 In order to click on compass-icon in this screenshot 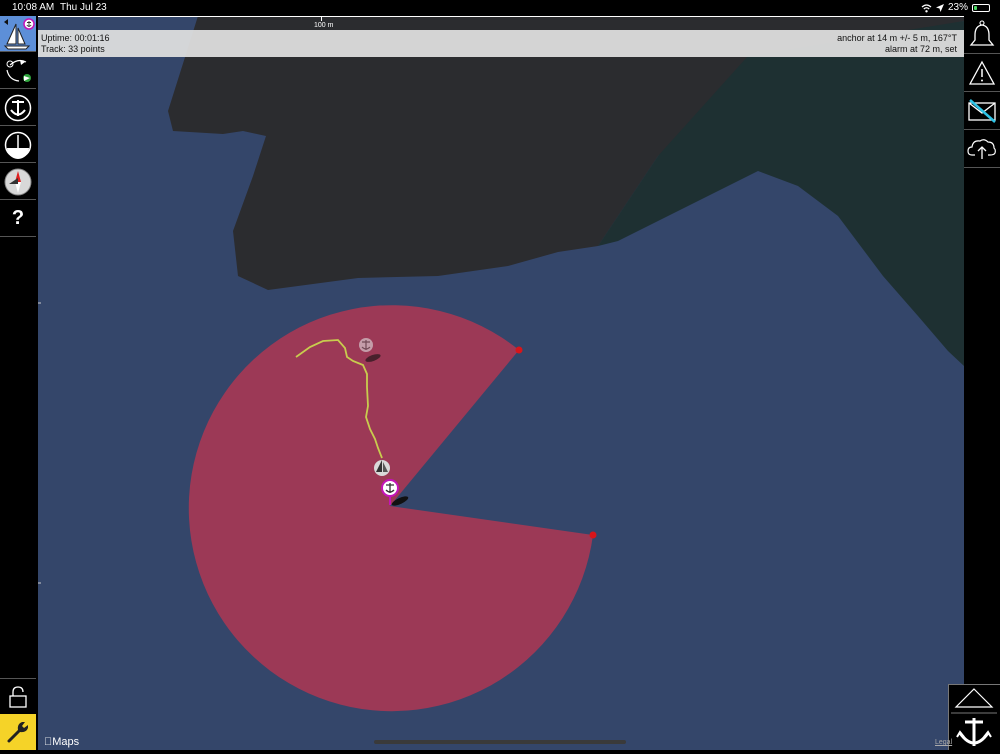, I will do `click(18, 181)`.